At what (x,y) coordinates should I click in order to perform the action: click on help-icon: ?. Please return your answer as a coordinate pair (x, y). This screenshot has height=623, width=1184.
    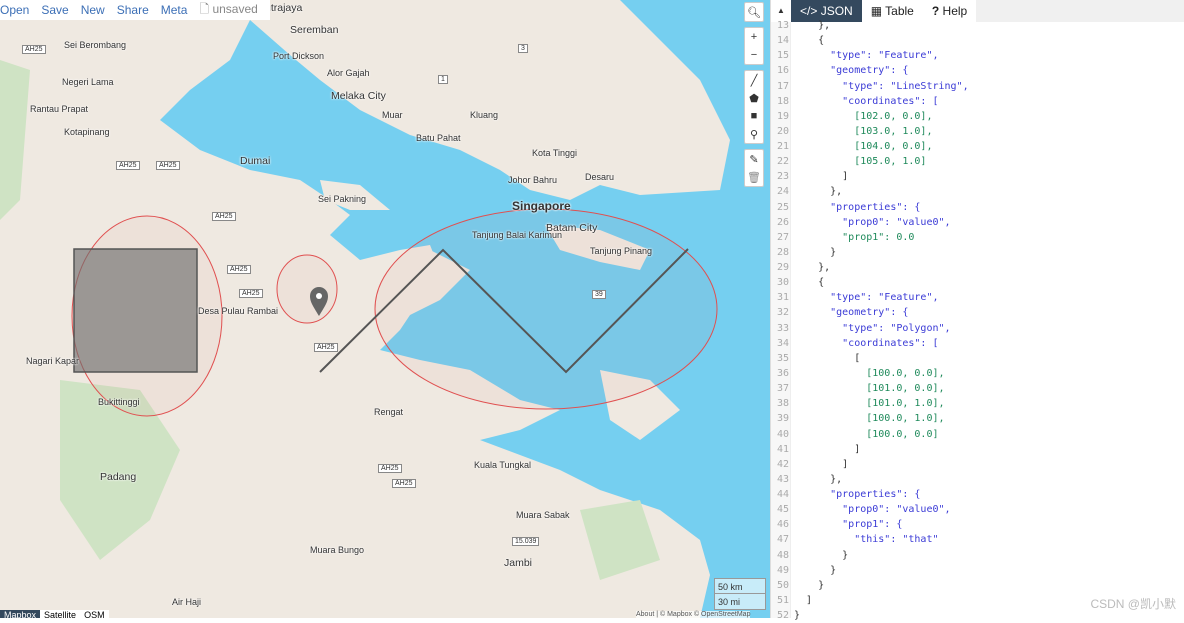
    Looking at the image, I should click on (935, 11).